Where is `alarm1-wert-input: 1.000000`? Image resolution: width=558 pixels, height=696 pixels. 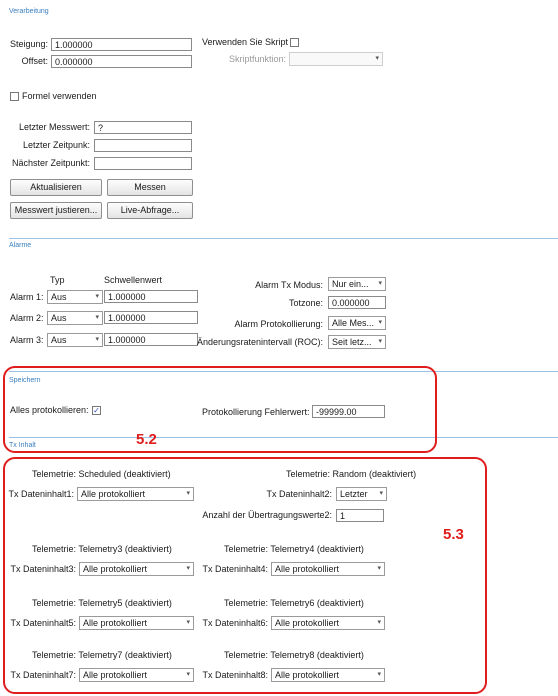 alarm1-wert-input: 1.000000 is located at coordinates (151, 296).